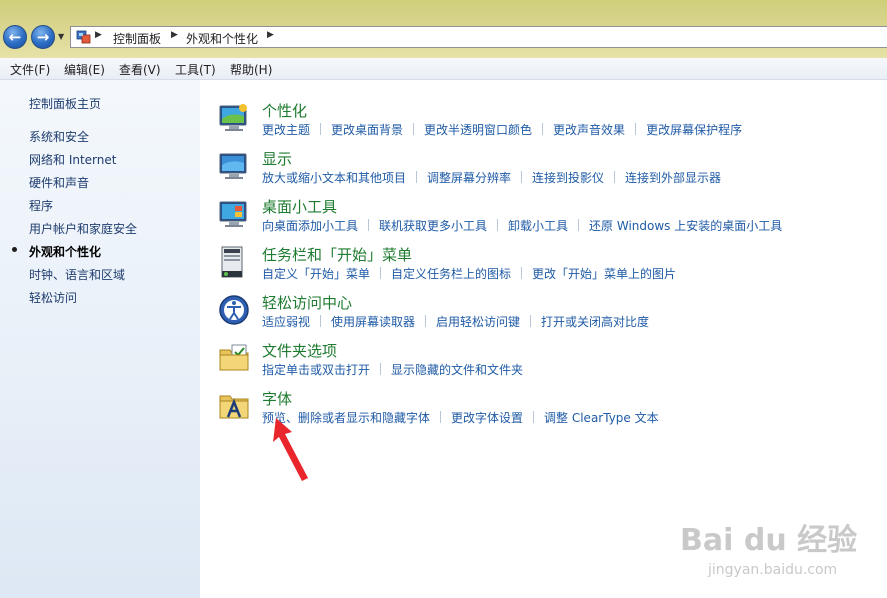  I want to click on link-change-background: 更改桌面背景, so click(367, 130).